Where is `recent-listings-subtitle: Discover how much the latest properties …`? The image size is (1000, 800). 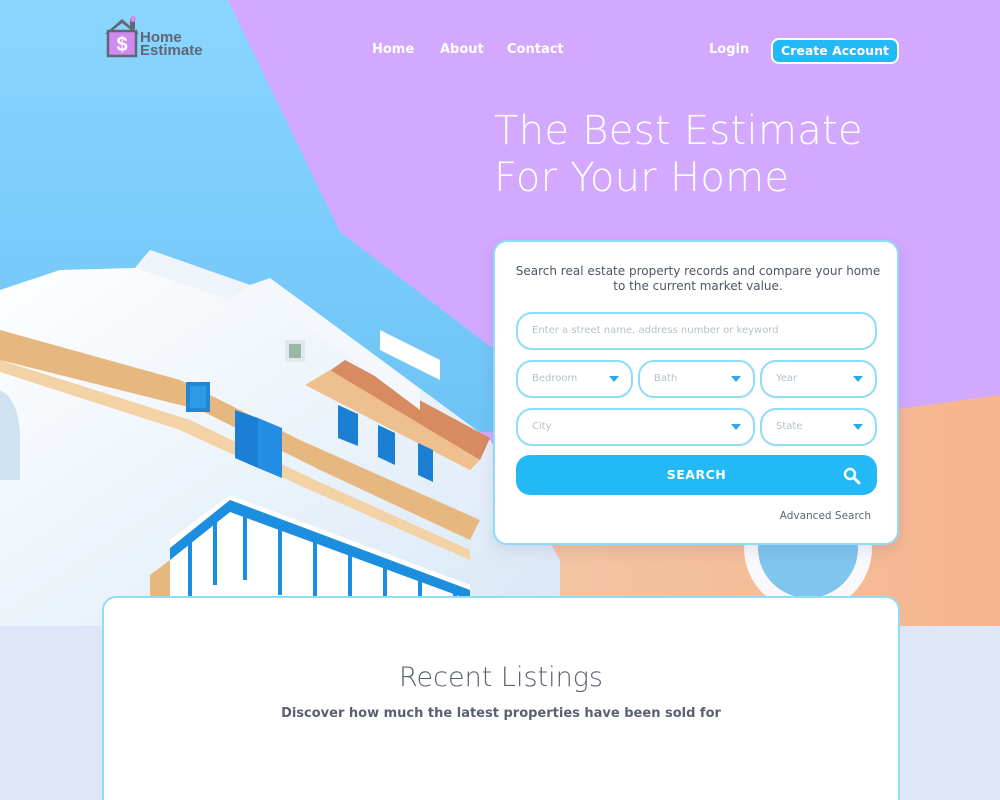
recent-listings-subtitle: Discover how much the latest properties … is located at coordinates (501, 713).